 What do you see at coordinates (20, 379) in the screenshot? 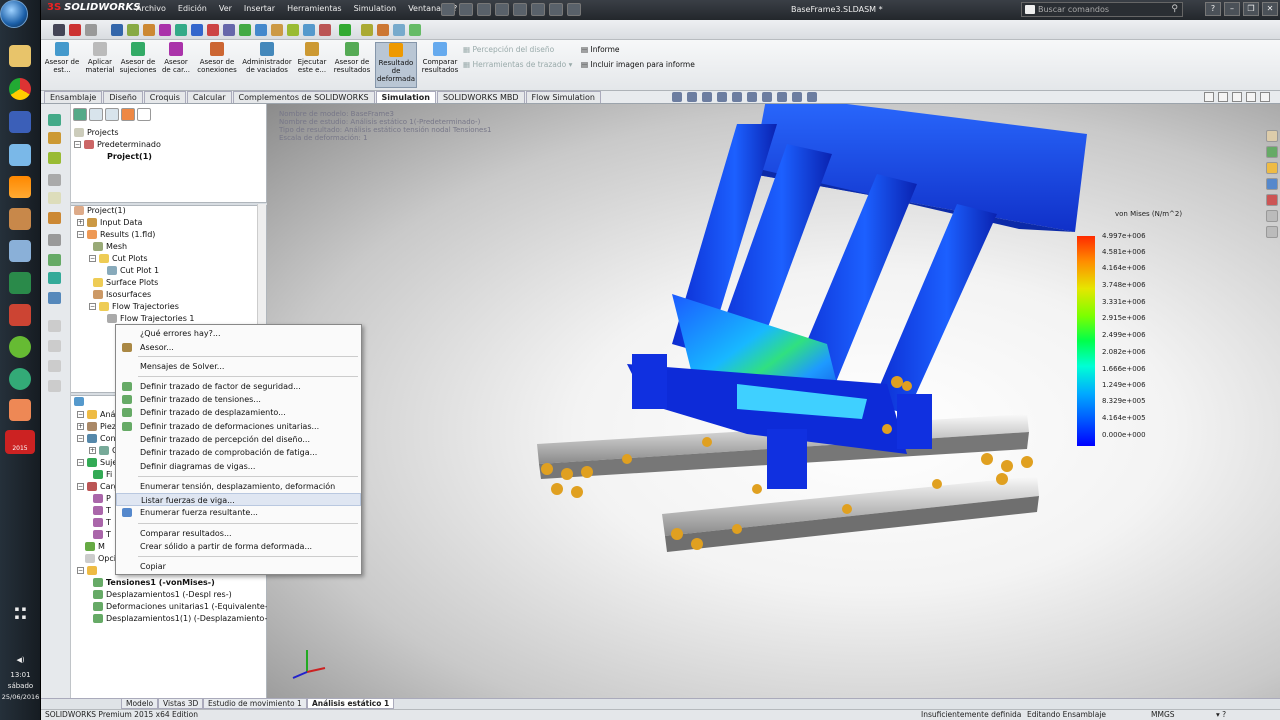
I see `camtasia-icon` at bounding box center [20, 379].